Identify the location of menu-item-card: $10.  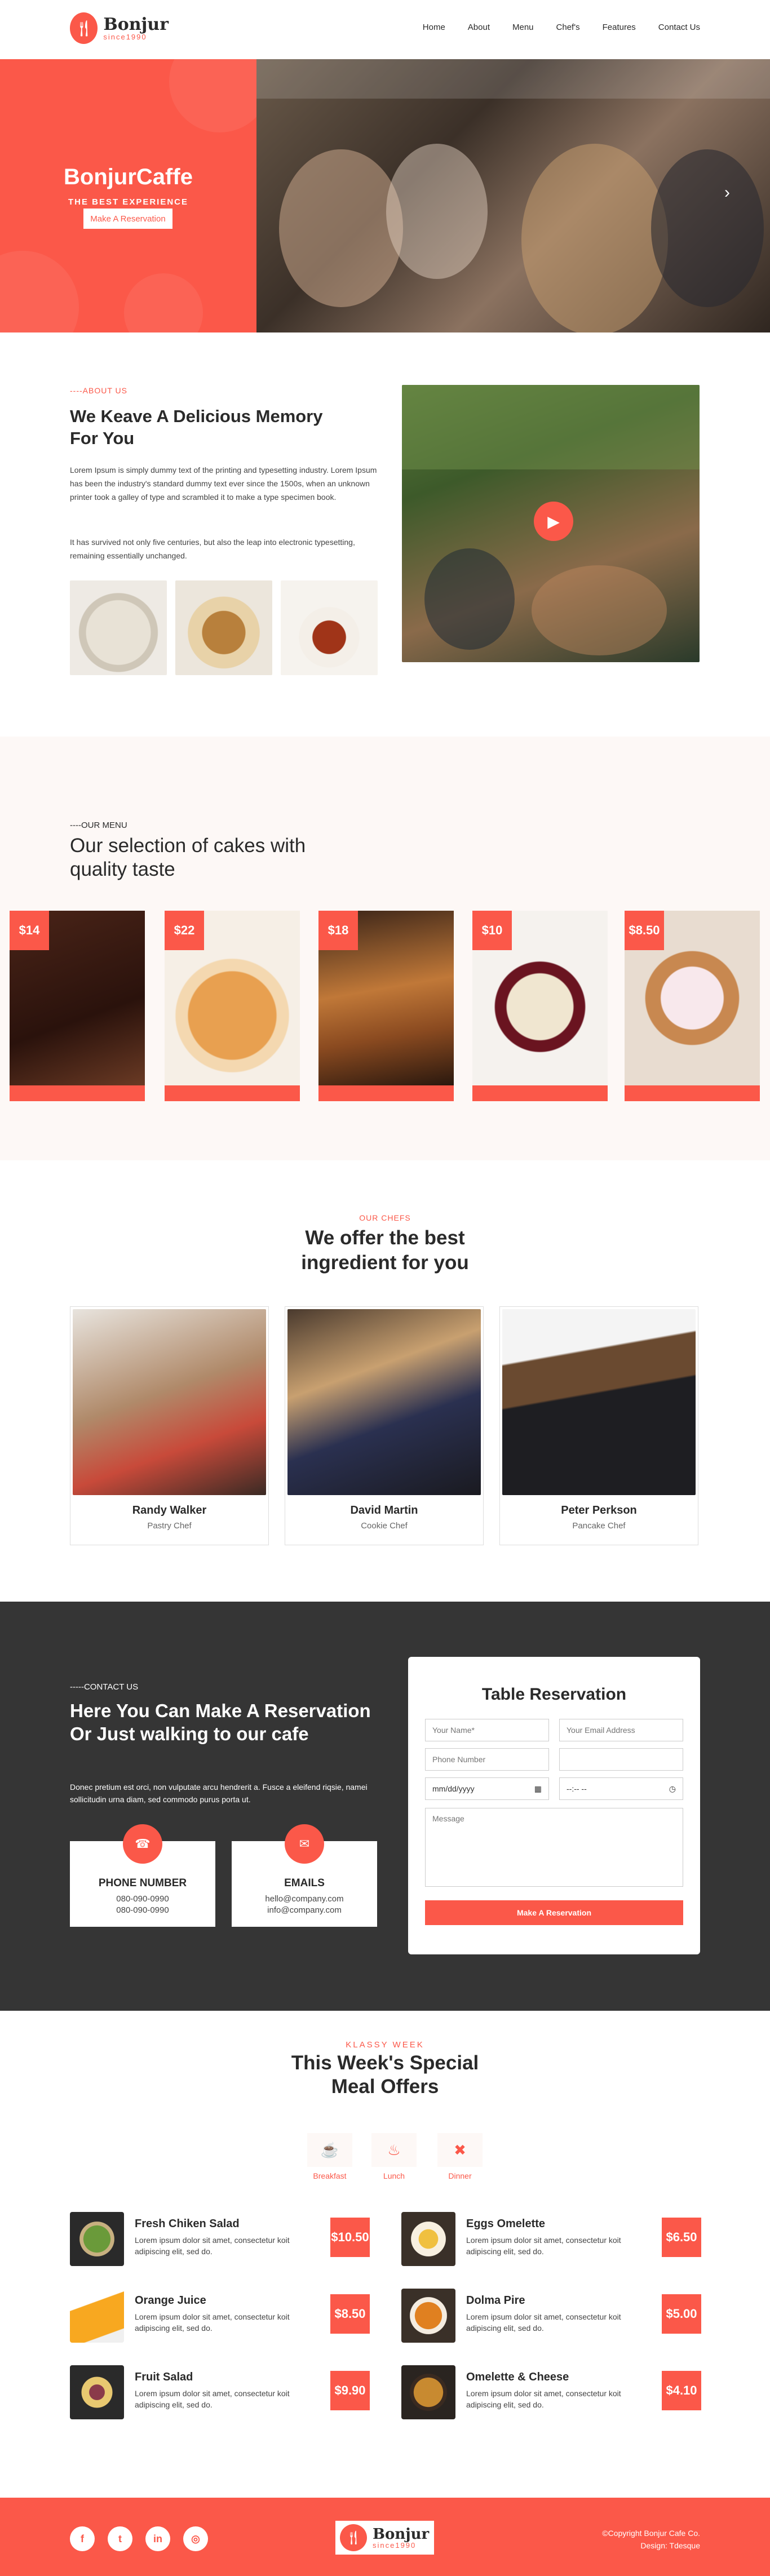
(540, 1006).